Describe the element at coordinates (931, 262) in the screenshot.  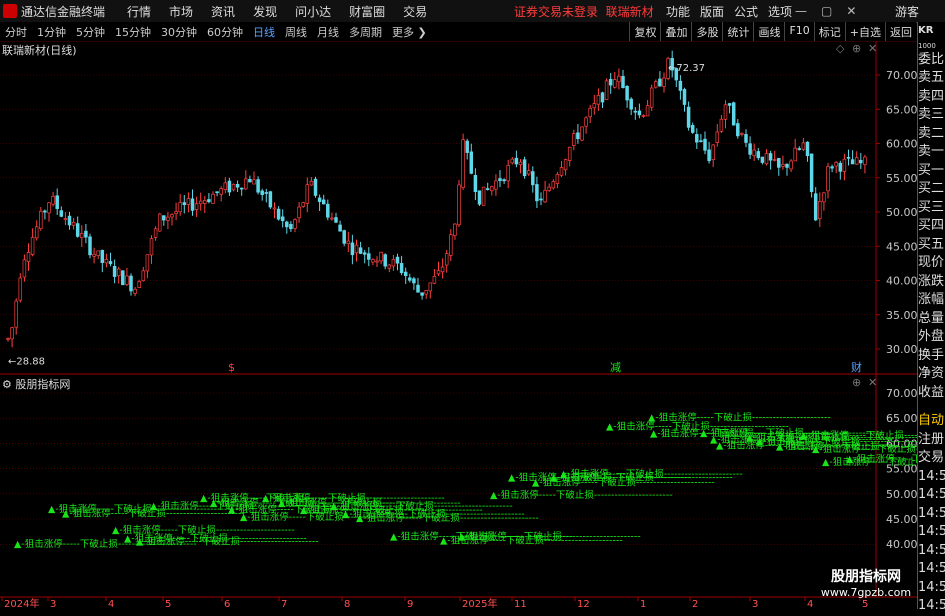
I see `quote-field-11: 现价` at that location.